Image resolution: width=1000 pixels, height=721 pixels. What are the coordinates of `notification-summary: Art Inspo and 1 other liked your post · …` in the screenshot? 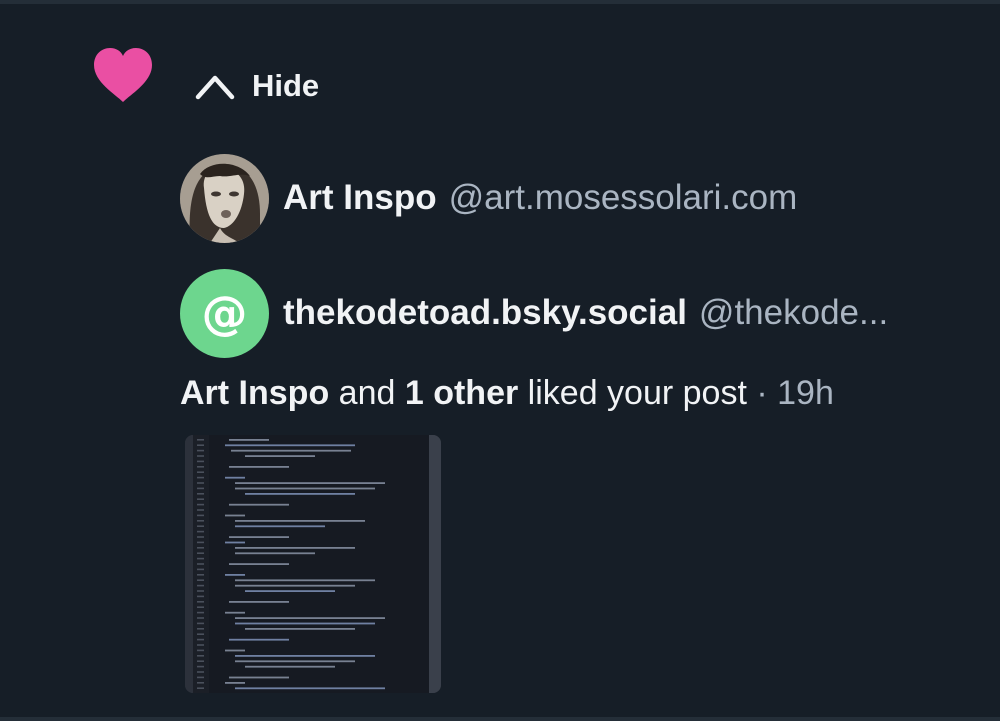 It's located at (507, 393).